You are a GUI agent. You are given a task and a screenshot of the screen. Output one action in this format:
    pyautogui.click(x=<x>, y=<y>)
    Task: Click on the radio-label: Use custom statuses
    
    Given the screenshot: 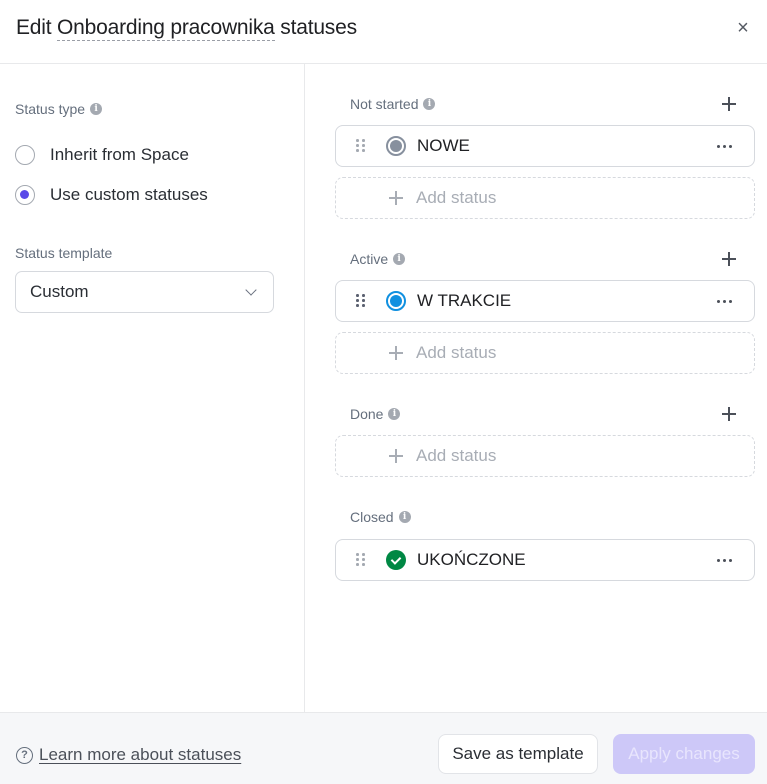 What is the action you would take?
    pyautogui.click(x=129, y=194)
    